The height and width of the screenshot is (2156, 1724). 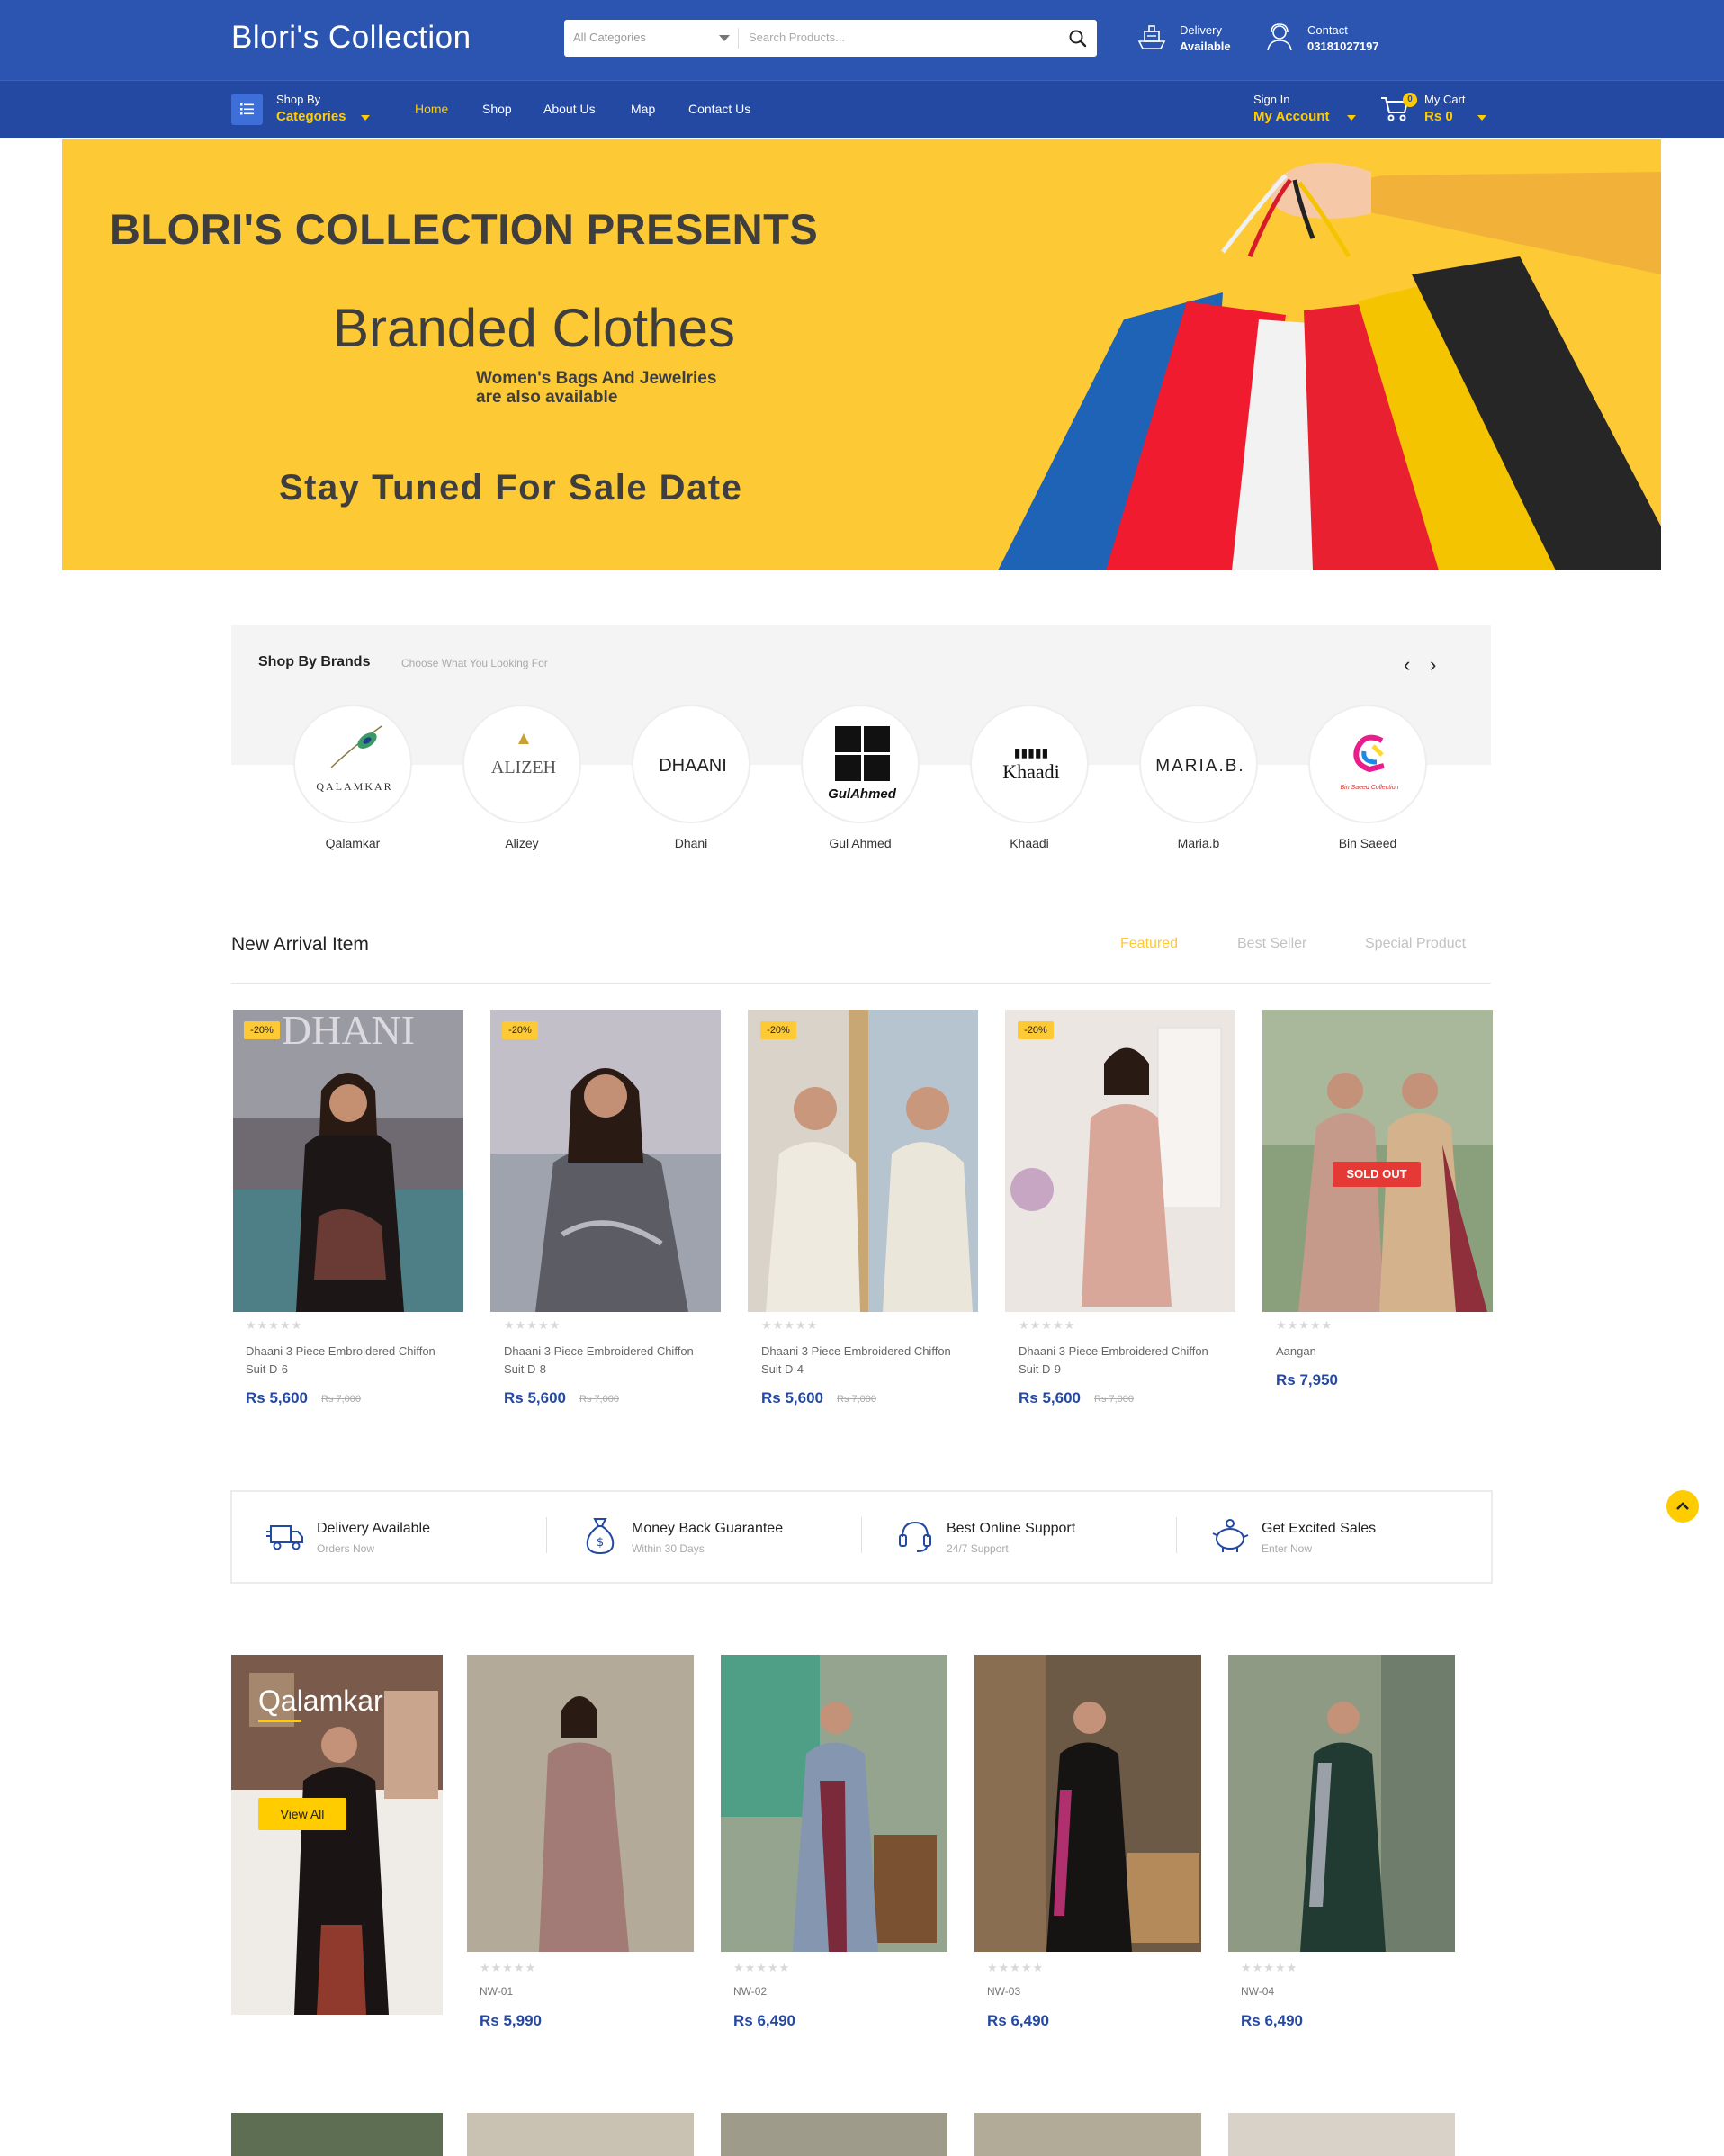 I want to click on product-price: Rs 5,600, so click(x=535, y=1397).